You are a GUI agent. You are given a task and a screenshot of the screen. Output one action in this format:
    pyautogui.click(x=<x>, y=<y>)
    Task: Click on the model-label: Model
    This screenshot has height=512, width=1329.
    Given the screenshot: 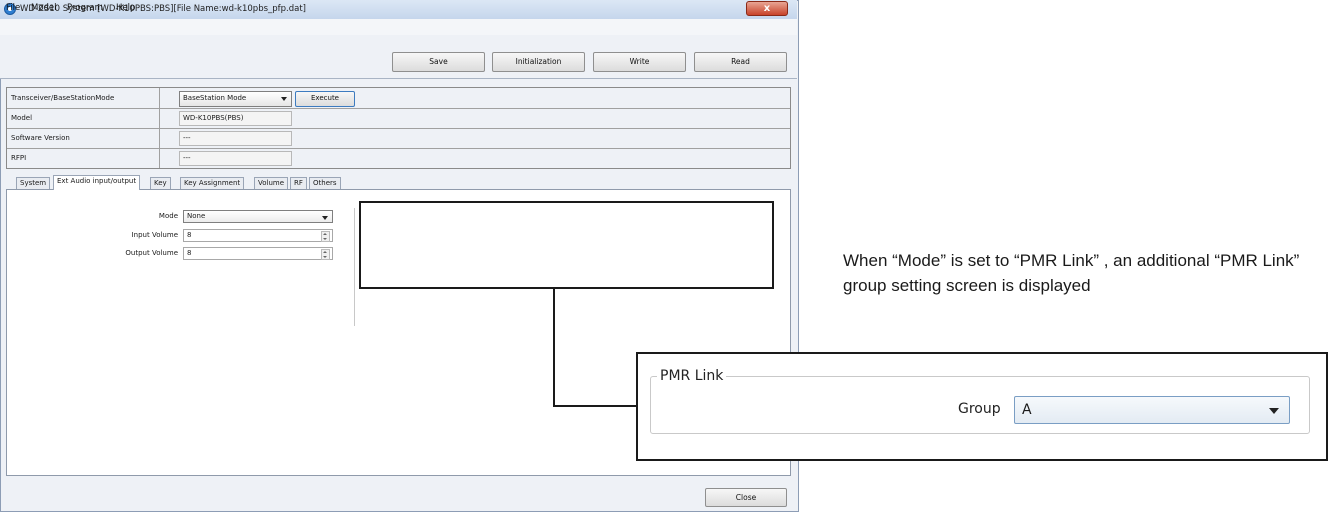 What is the action you would take?
    pyautogui.click(x=22, y=118)
    